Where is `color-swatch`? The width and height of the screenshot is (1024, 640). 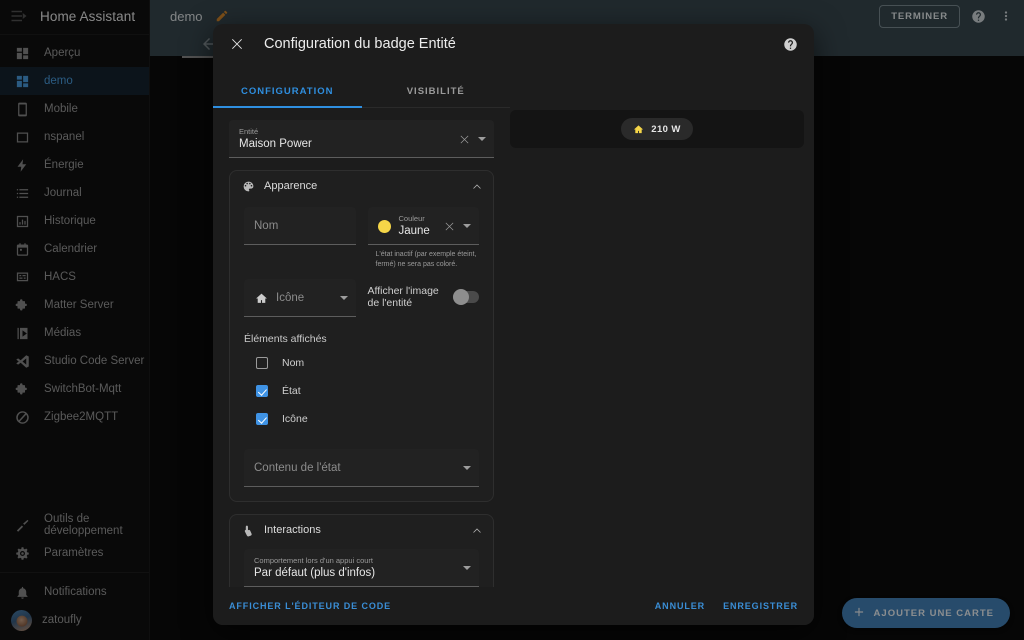
color-swatch is located at coordinates (384, 226).